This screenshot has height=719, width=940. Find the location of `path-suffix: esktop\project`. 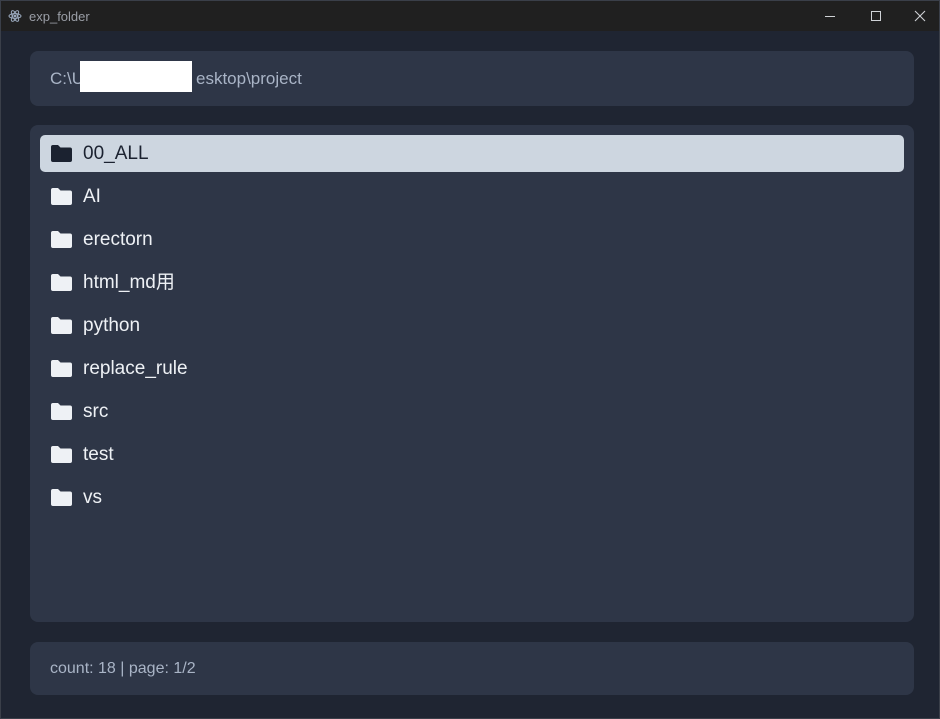

path-suffix: esktop\project is located at coordinates (249, 78).